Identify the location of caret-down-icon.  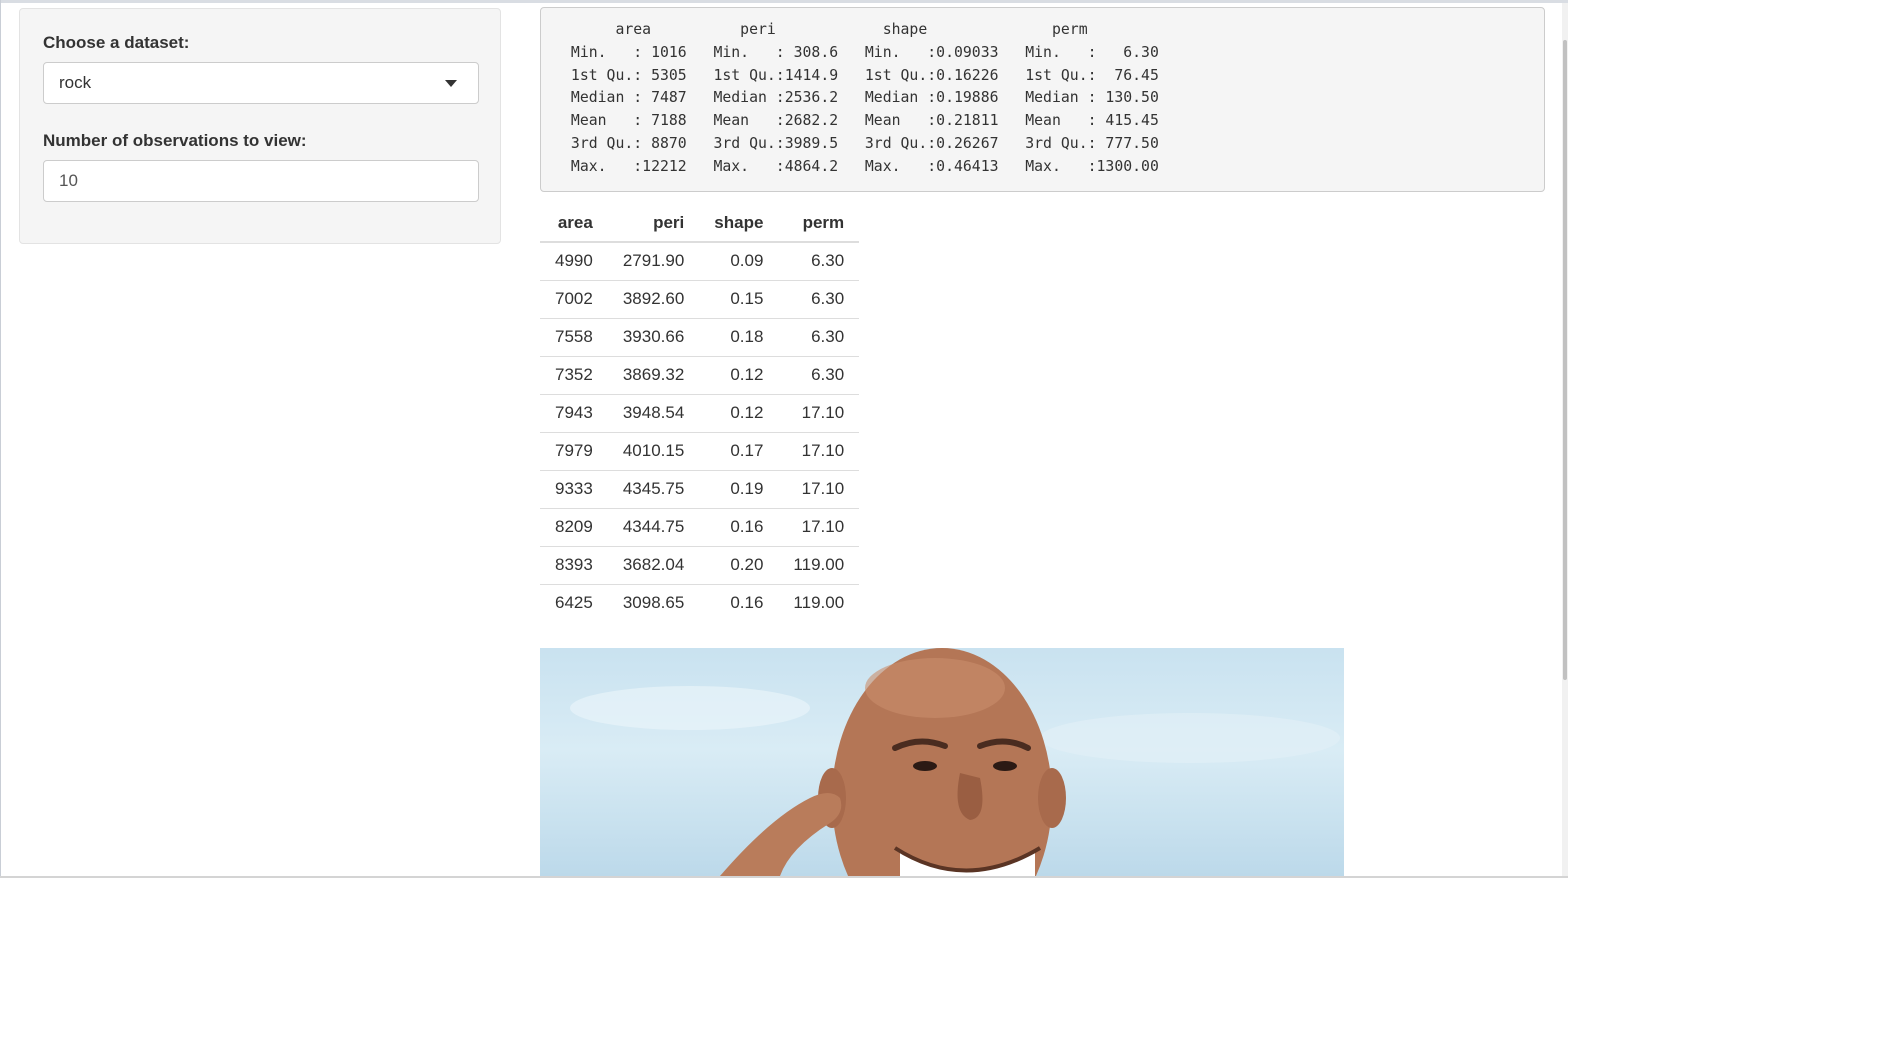
(451, 83).